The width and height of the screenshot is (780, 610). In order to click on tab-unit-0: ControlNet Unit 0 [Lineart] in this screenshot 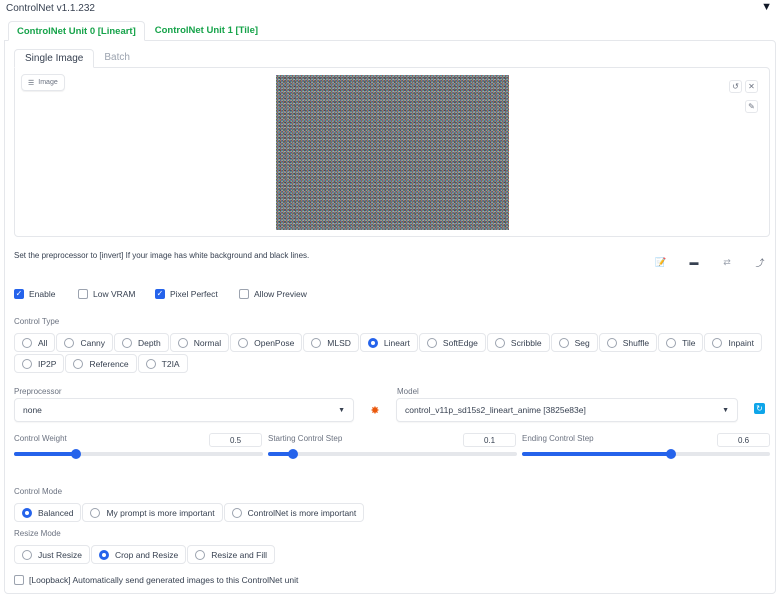, I will do `click(76, 31)`.